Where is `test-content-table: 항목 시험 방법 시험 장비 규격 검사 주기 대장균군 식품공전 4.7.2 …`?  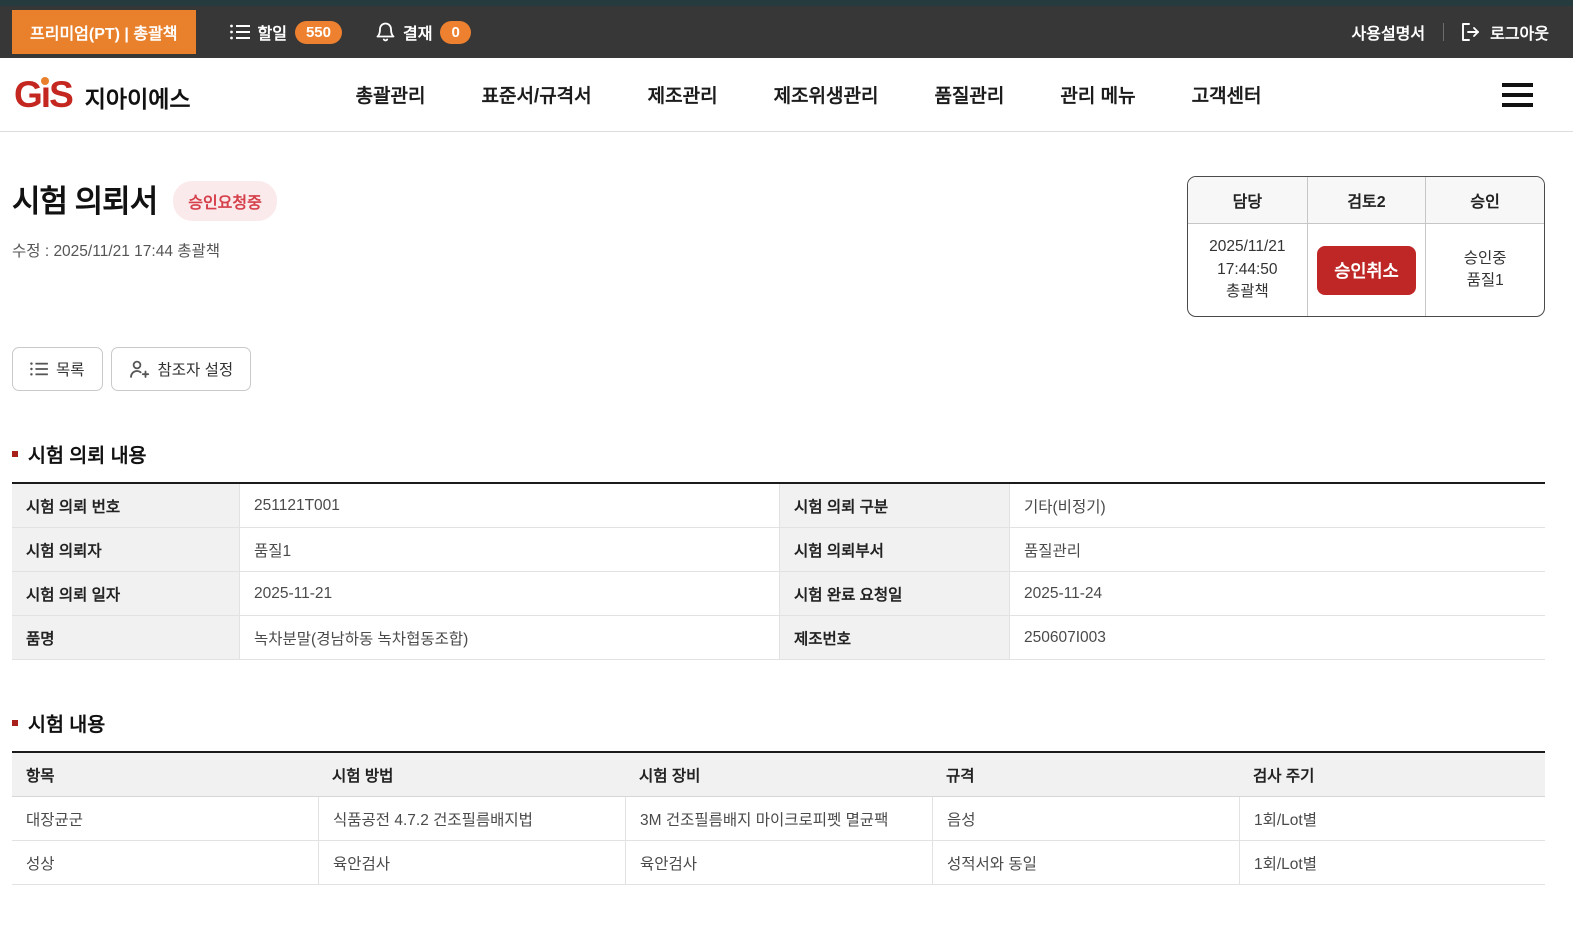 test-content-table: 항목 시험 방법 시험 장비 규격 검사 주기 대장균군 식품공전 4.7.2 … is located at coordinates (778, 818).